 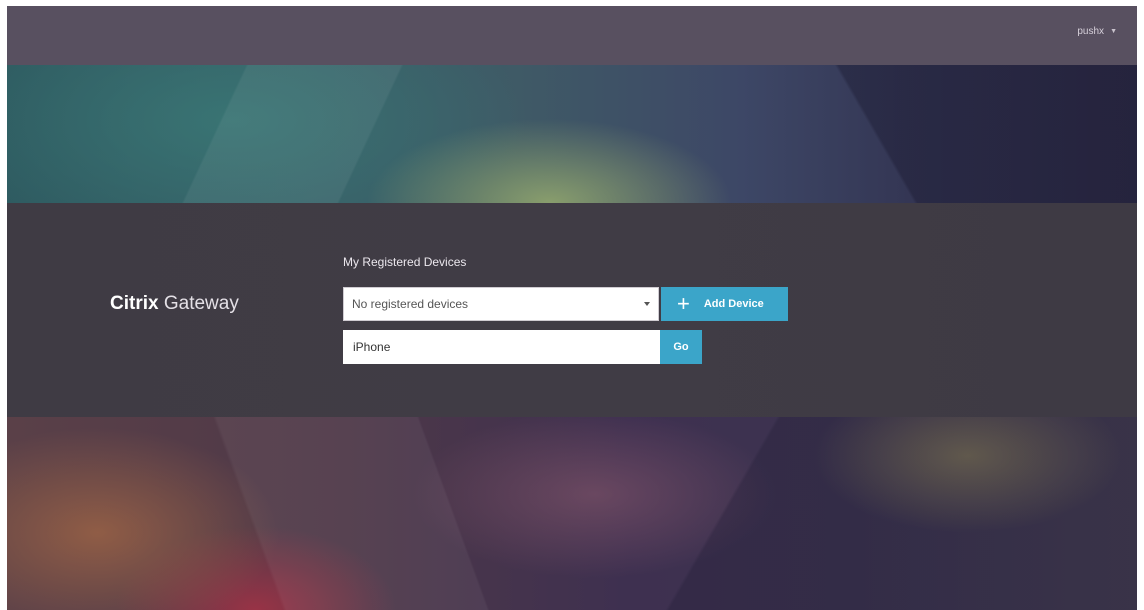 I want to click on dropdown-arrow-icon, so click(x=647, y=304).